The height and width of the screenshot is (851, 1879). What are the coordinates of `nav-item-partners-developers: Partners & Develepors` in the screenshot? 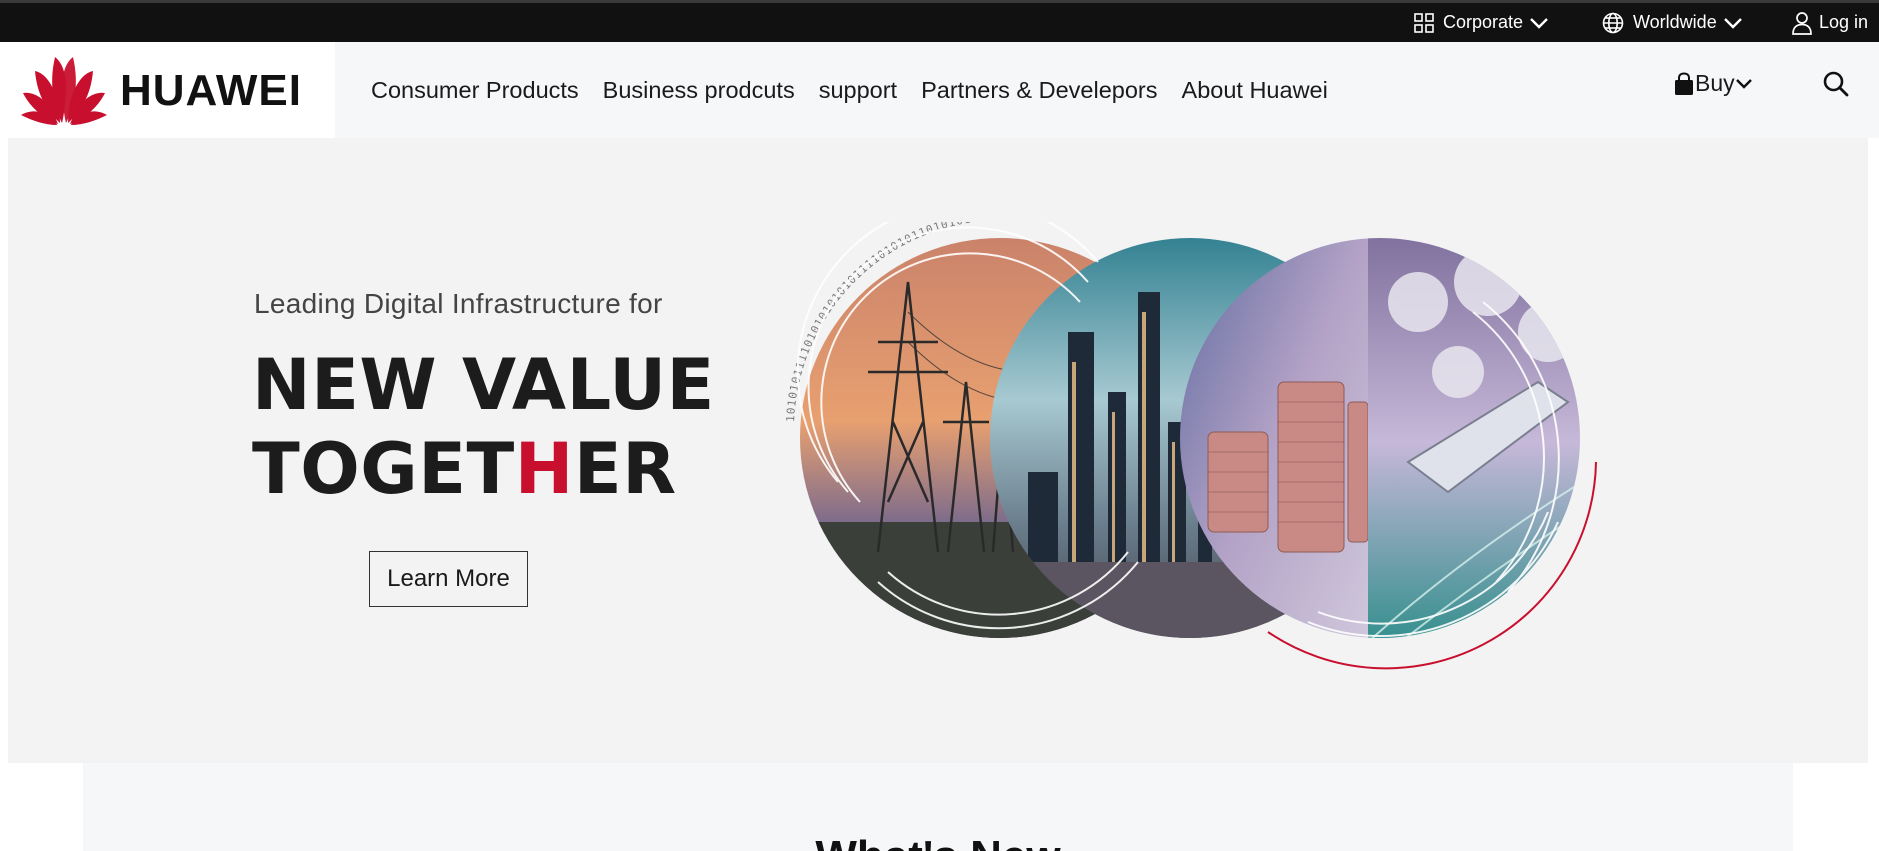 It's located at (1039, 90).